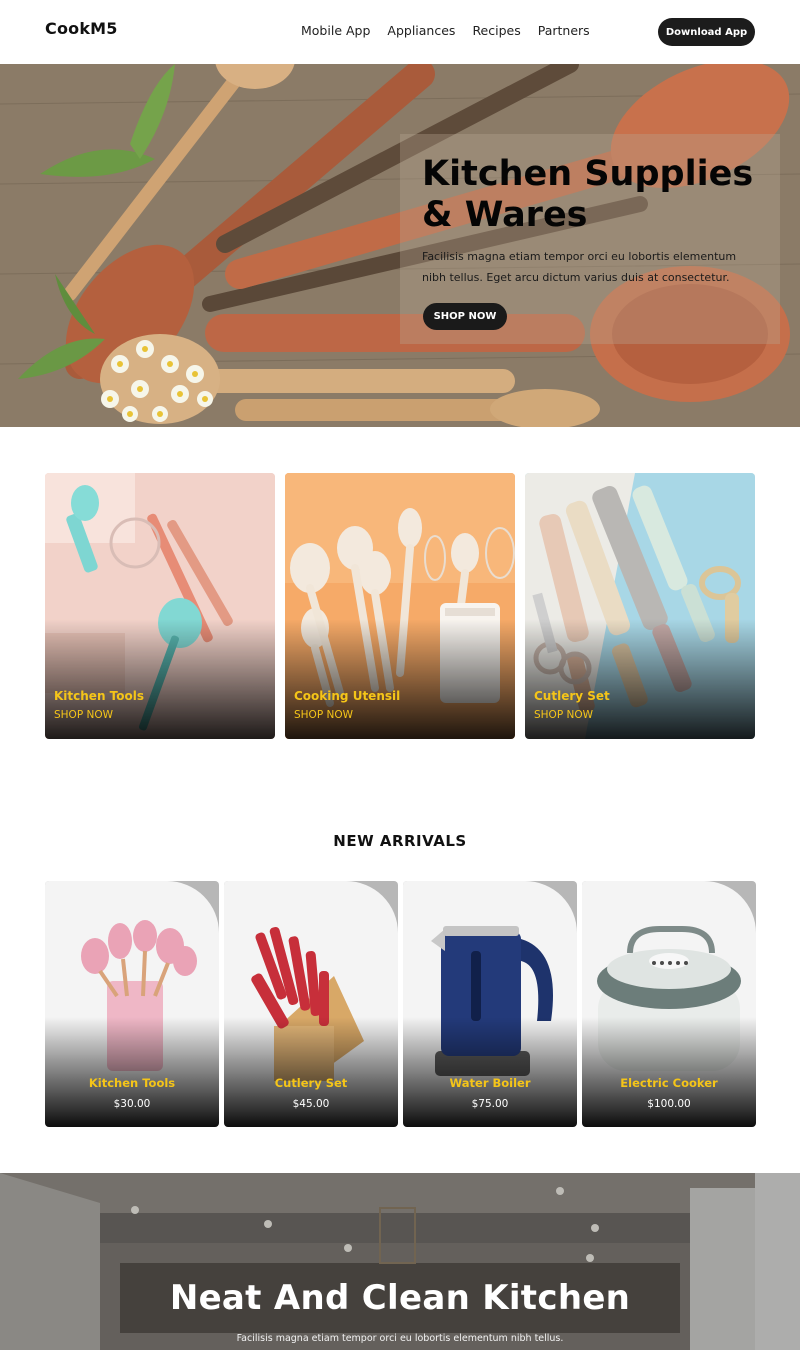 The width and height of the screenshot is (800, 1350). Describe the element at coordinates (160, 606) in the screenshot. I see `category-card-kitchen-tools: Kitchen Tools SHOP NOW` at that location.